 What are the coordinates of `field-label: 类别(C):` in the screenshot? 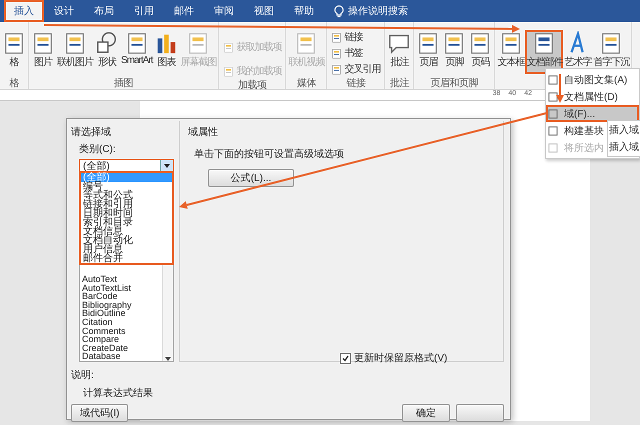 It's located at (98, 149).